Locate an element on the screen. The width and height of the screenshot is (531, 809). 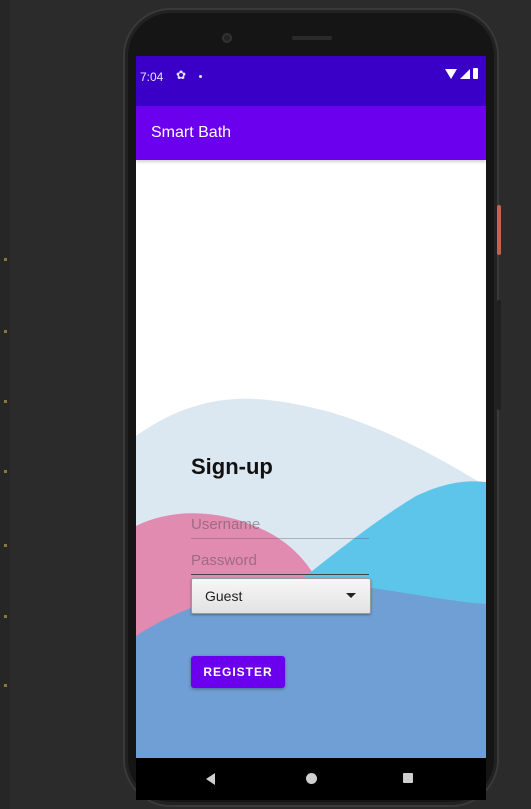
earpiece-speaker is located at coordinates (312, 38).